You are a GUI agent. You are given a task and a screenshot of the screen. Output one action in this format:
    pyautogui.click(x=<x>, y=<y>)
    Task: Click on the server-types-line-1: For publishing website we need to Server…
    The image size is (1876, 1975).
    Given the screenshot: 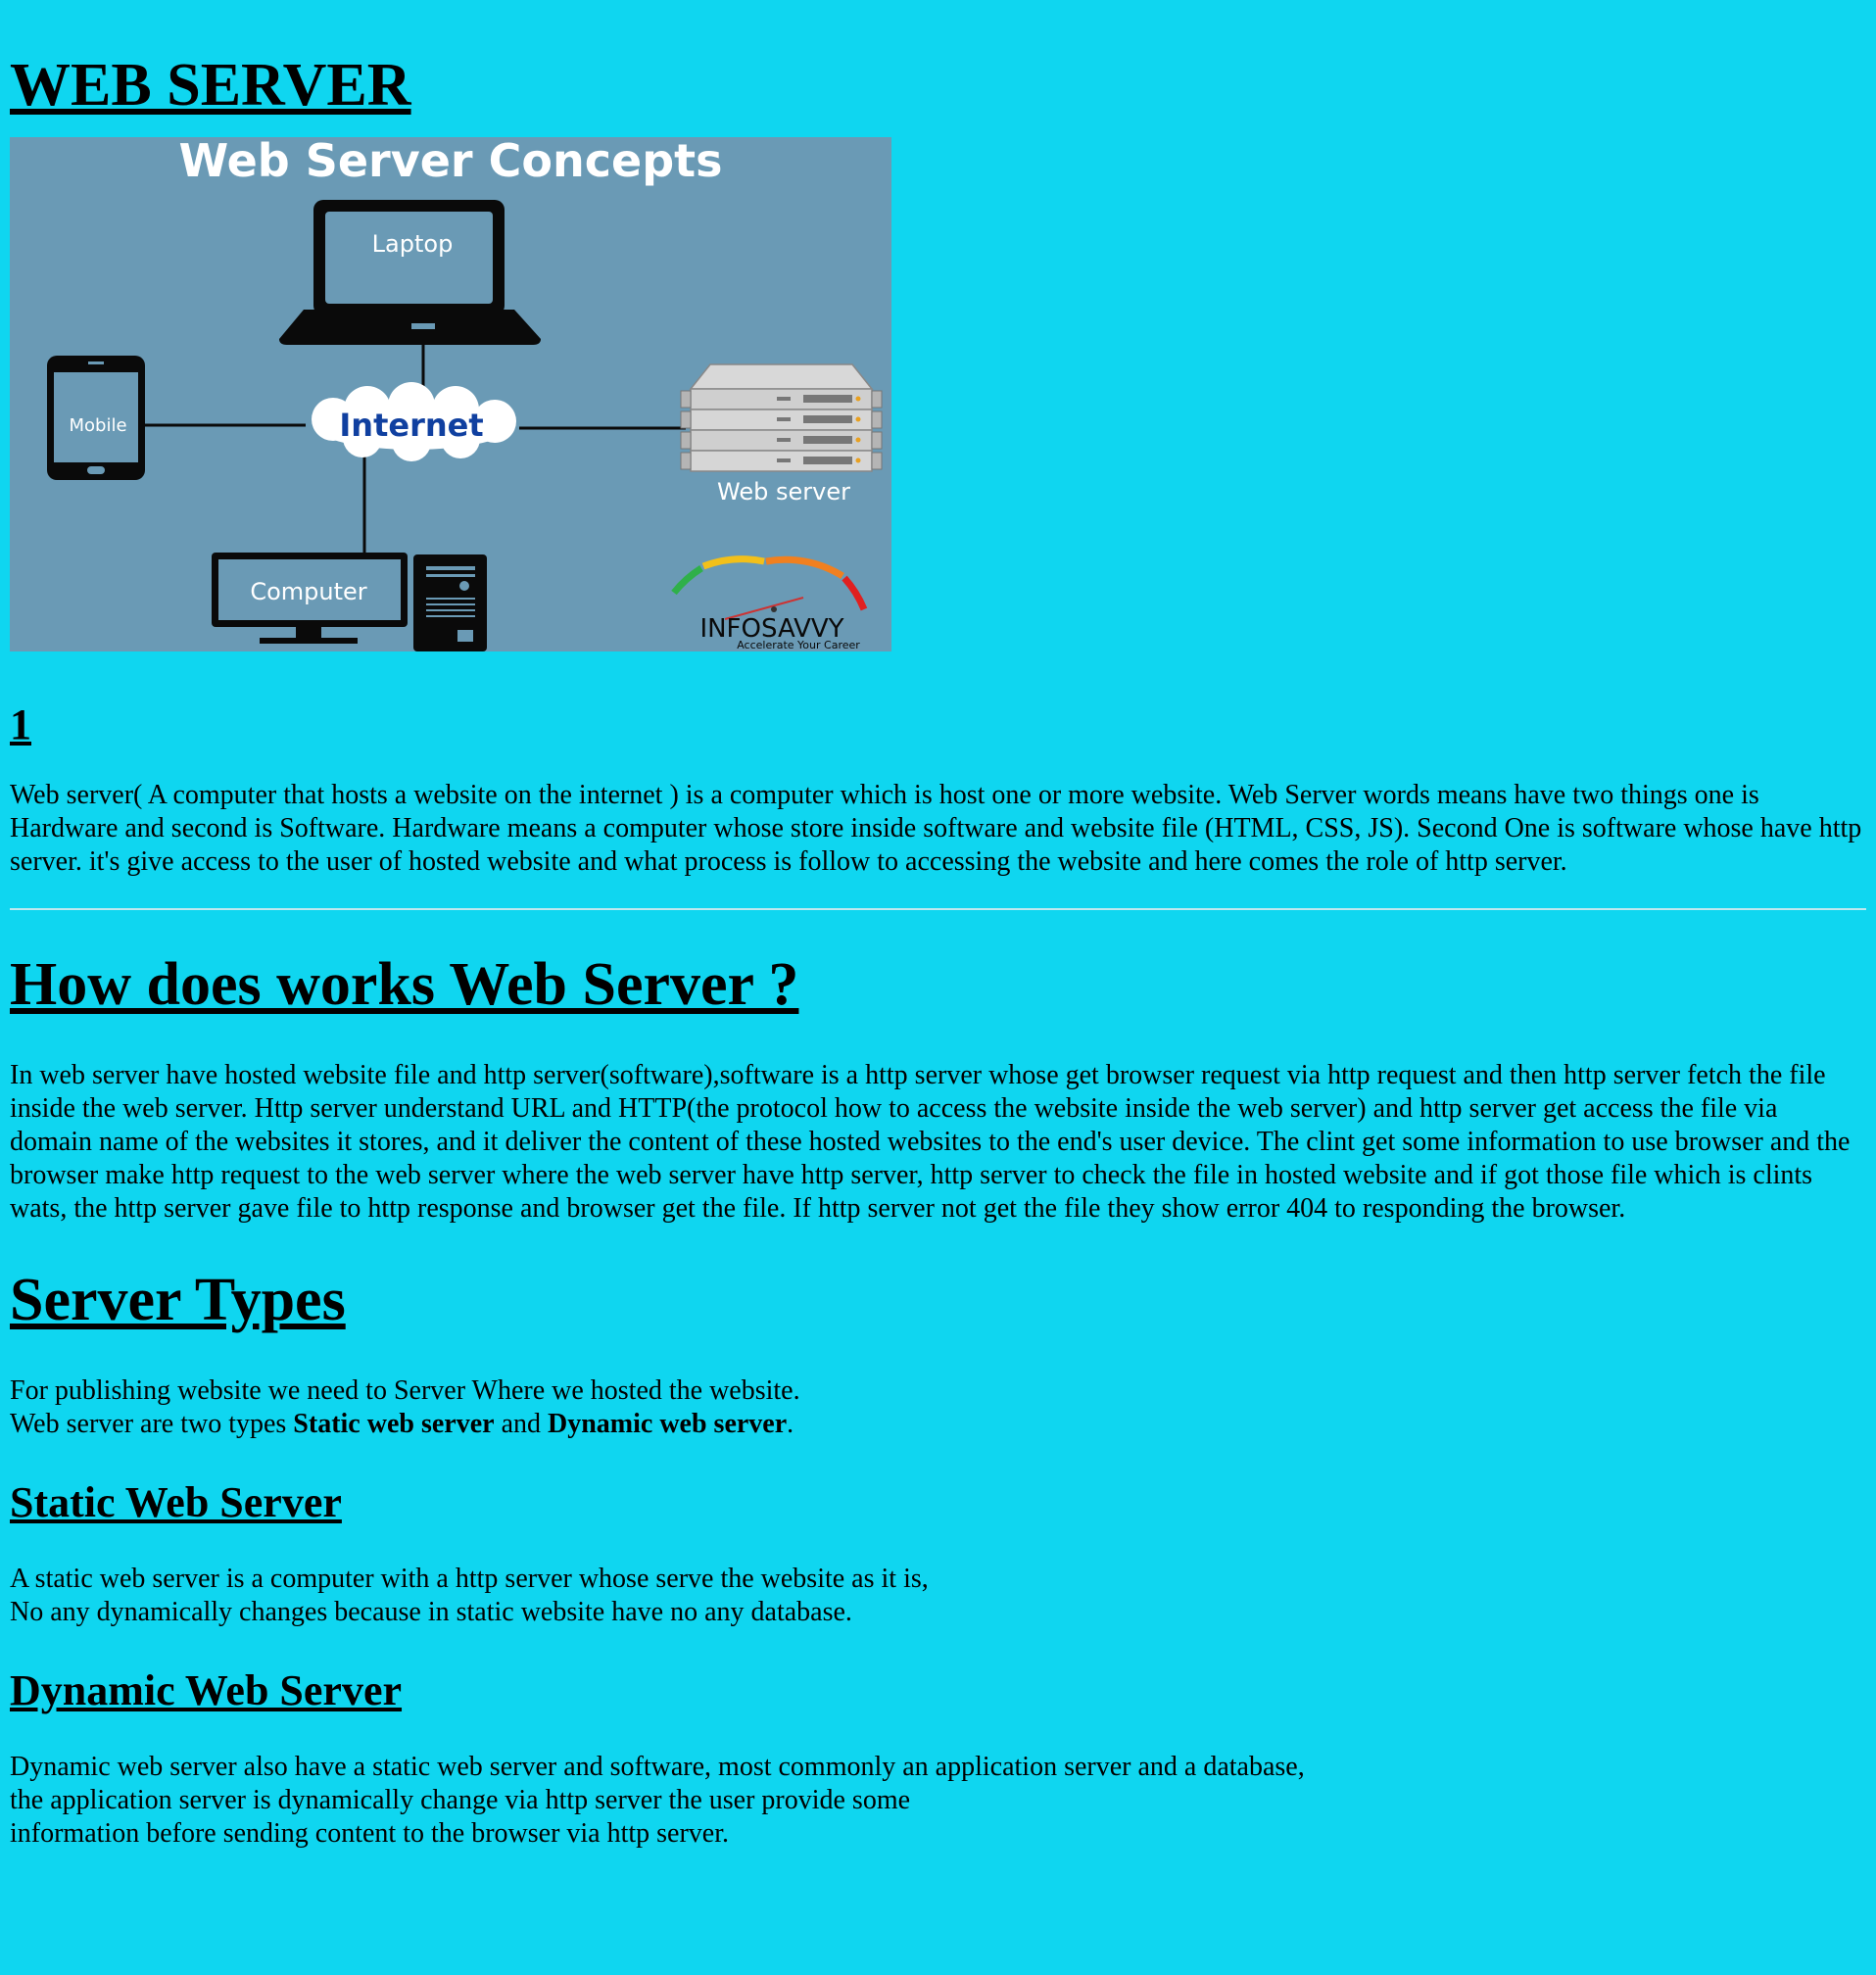 What is the action you would take?
    pyautogui.click(x=405, y=1390)
    